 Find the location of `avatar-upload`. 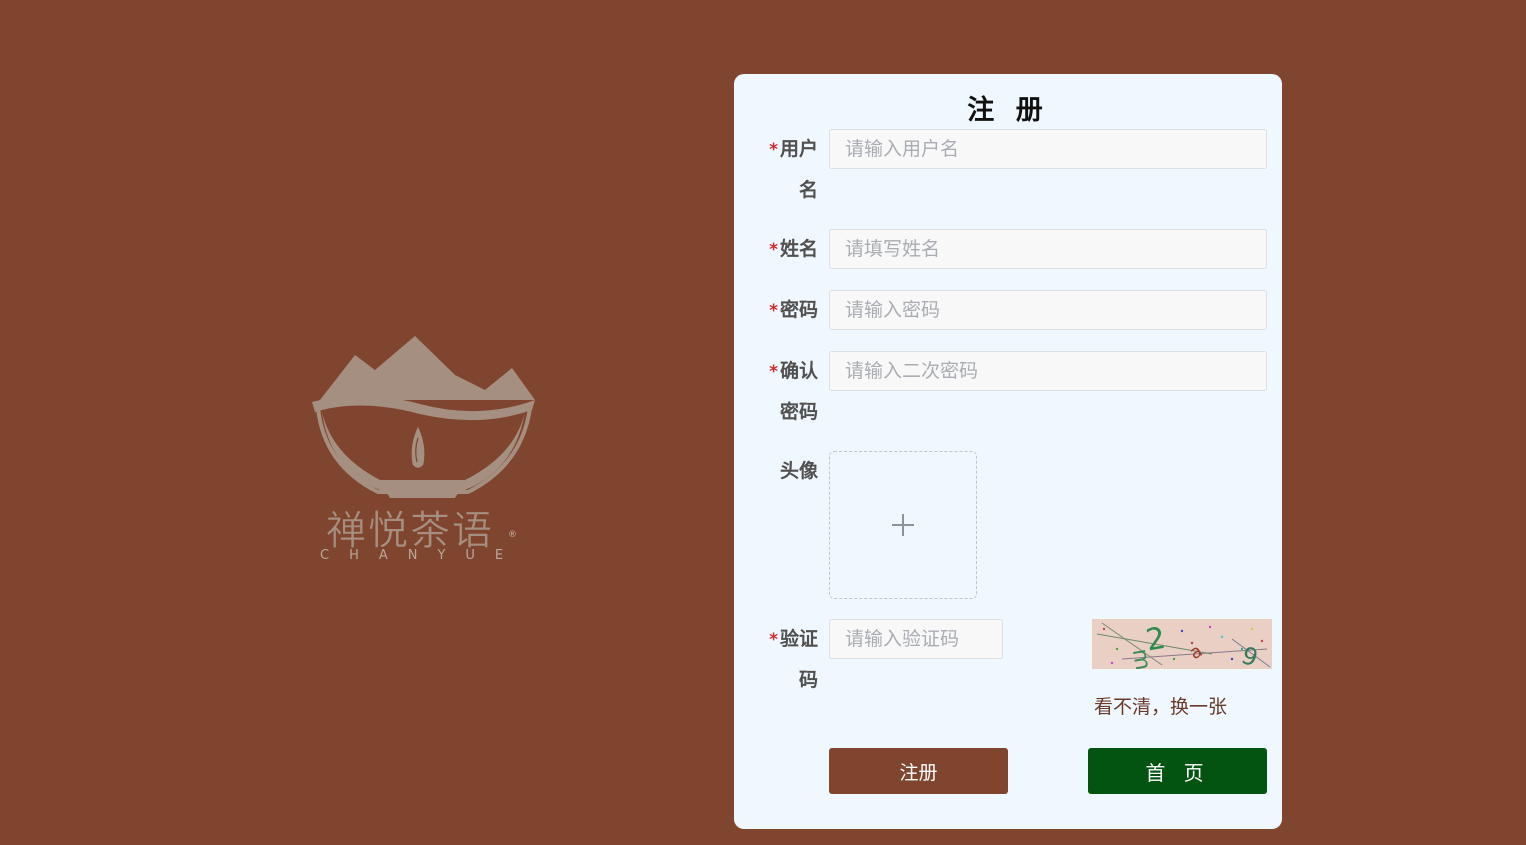

avatar-upload is located at coordinates (903, 525).